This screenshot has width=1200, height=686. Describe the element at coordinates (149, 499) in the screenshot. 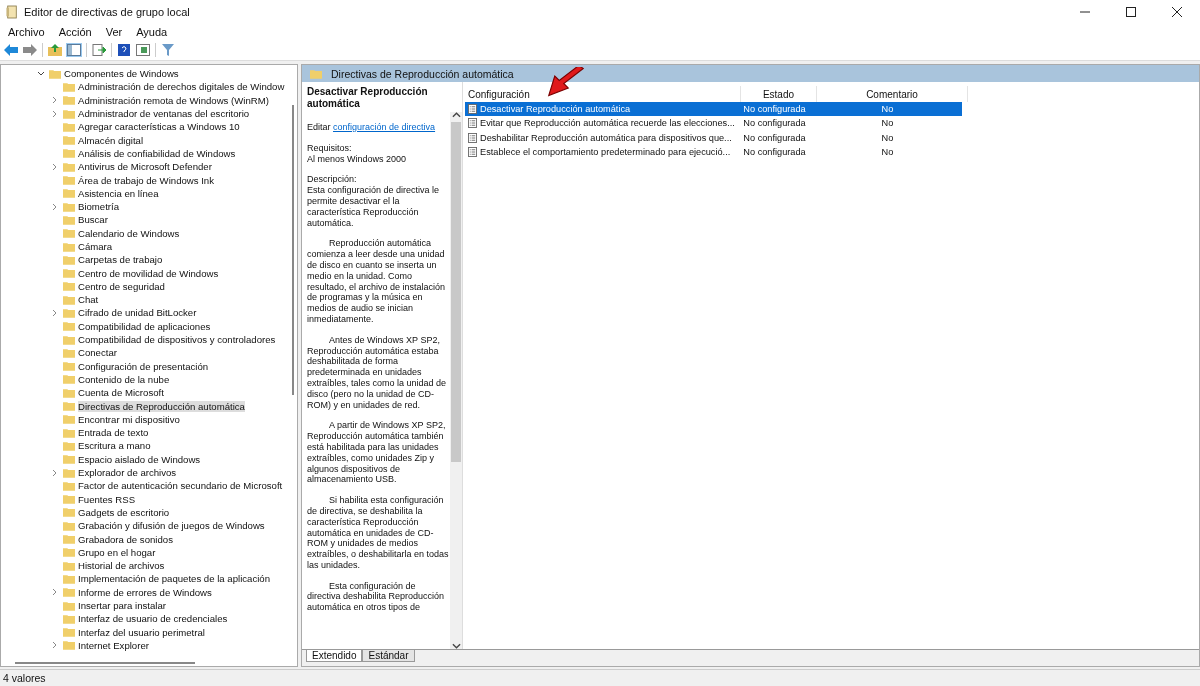

I see `tree-item: Fuentes RSS` at that location.